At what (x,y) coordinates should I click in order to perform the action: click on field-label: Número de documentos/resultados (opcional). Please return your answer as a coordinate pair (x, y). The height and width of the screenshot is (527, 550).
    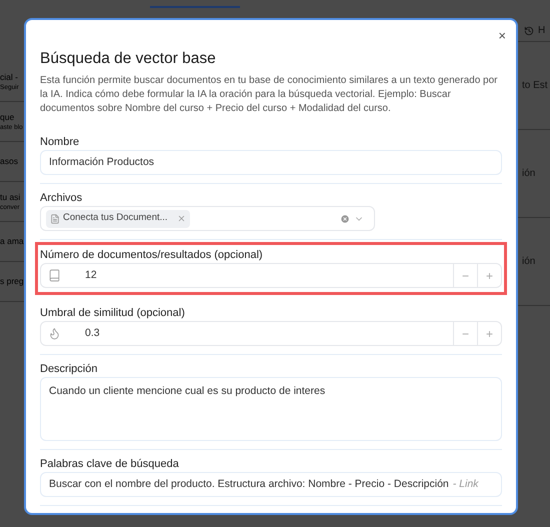
    Looking at the image, I should click on (152, 255).